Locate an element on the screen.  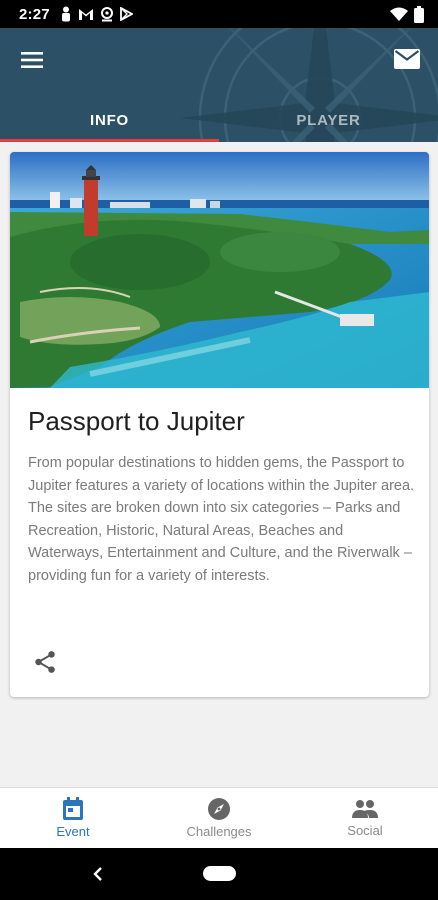
nav-event-label: Event is located at coordinates (73, 831).